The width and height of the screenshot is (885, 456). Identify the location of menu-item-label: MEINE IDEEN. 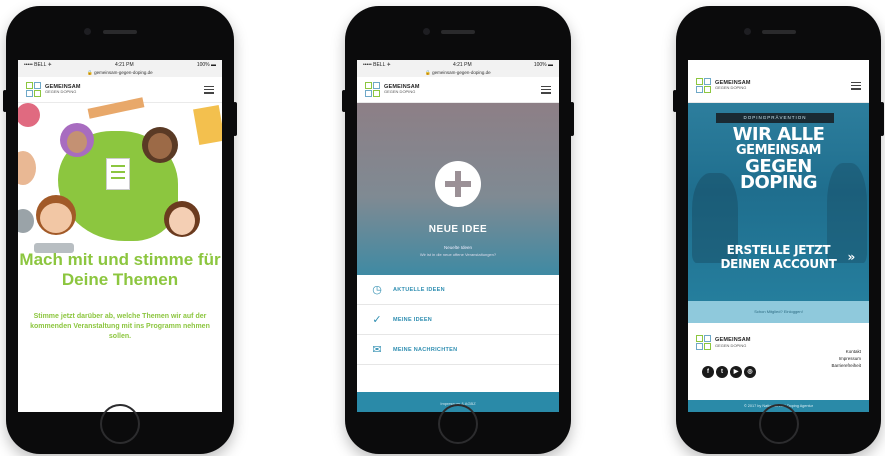
(413, 319).